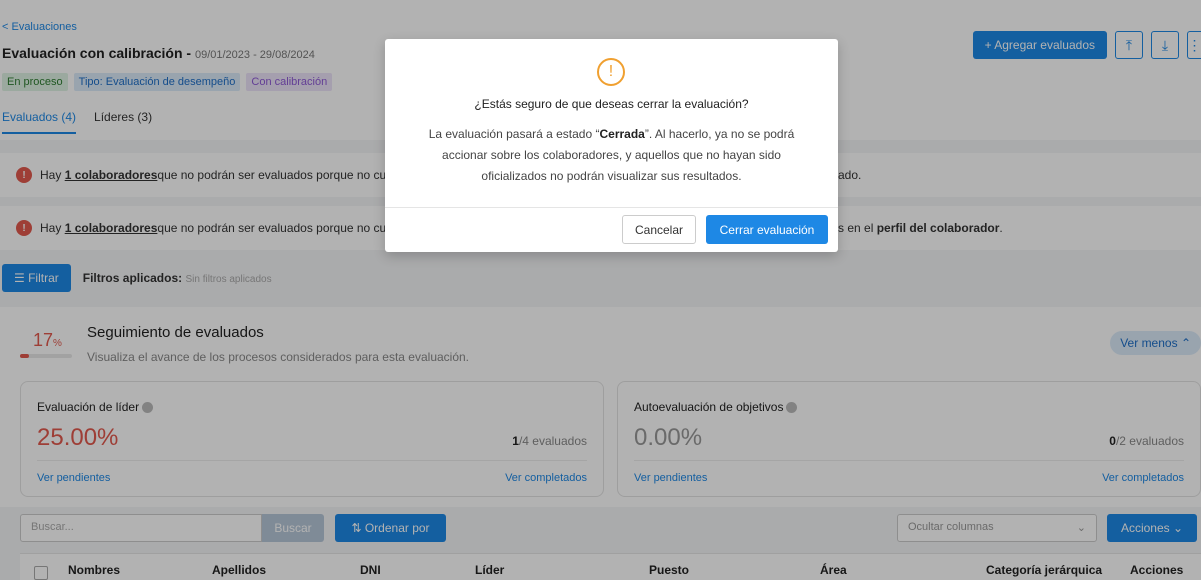  Describe the element at coordinates (611, 207) in the screenshot. I see `modal-divider` at that location.